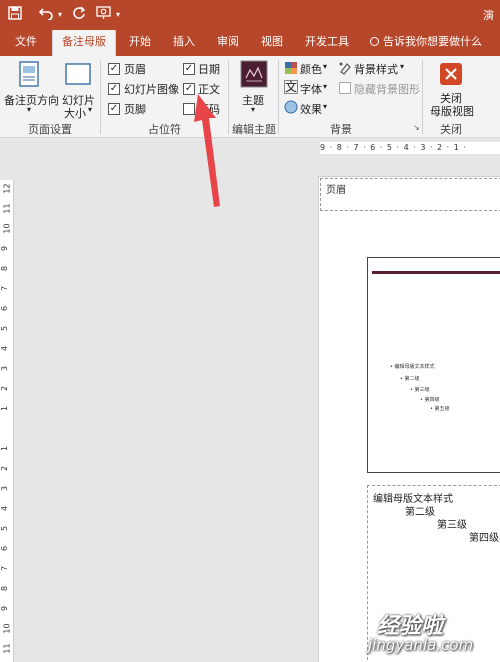  I want to click on tab-notes-master: 备注母版, so click(84, 44).